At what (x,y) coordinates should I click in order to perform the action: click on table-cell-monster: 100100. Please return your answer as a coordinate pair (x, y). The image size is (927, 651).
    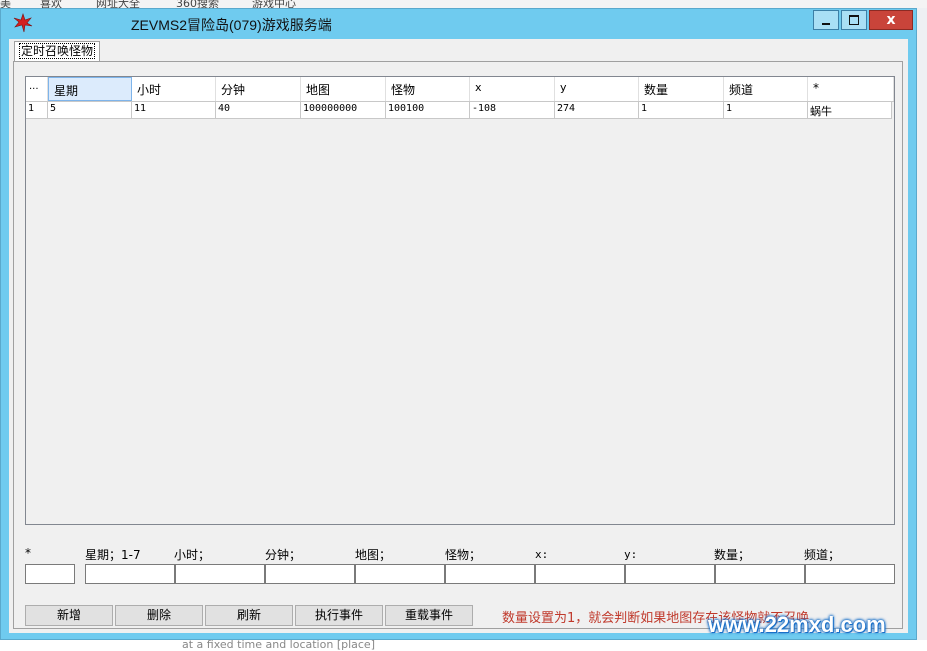
    Looking at the image, I should click on (428, 110).